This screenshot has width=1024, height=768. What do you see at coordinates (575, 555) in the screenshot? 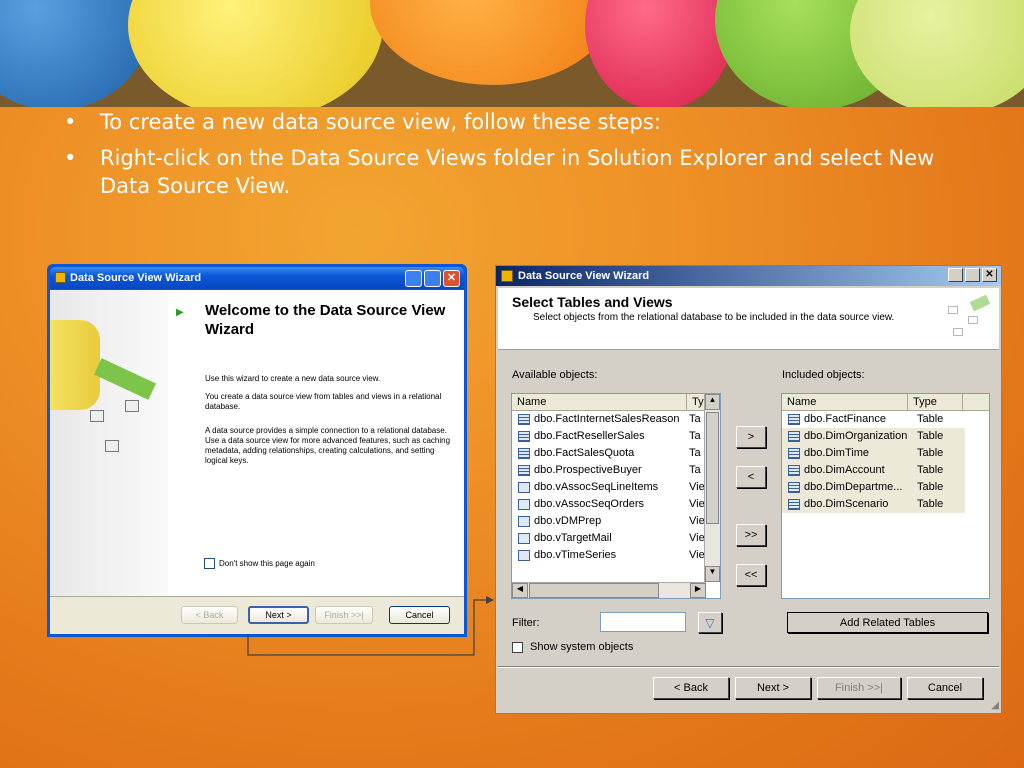
I see `object-name: dbo.vTimeSeries` at bounding box center [575, 555].